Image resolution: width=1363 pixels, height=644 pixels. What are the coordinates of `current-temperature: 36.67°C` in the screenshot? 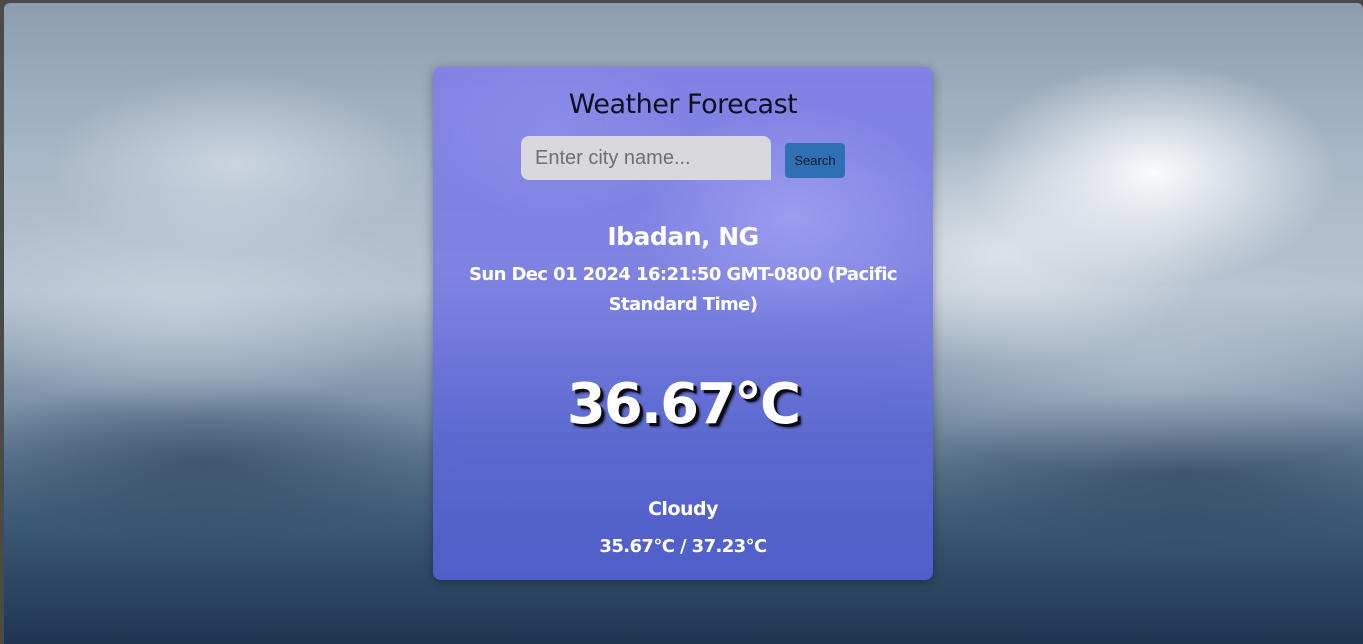 It's located at (683, 404).